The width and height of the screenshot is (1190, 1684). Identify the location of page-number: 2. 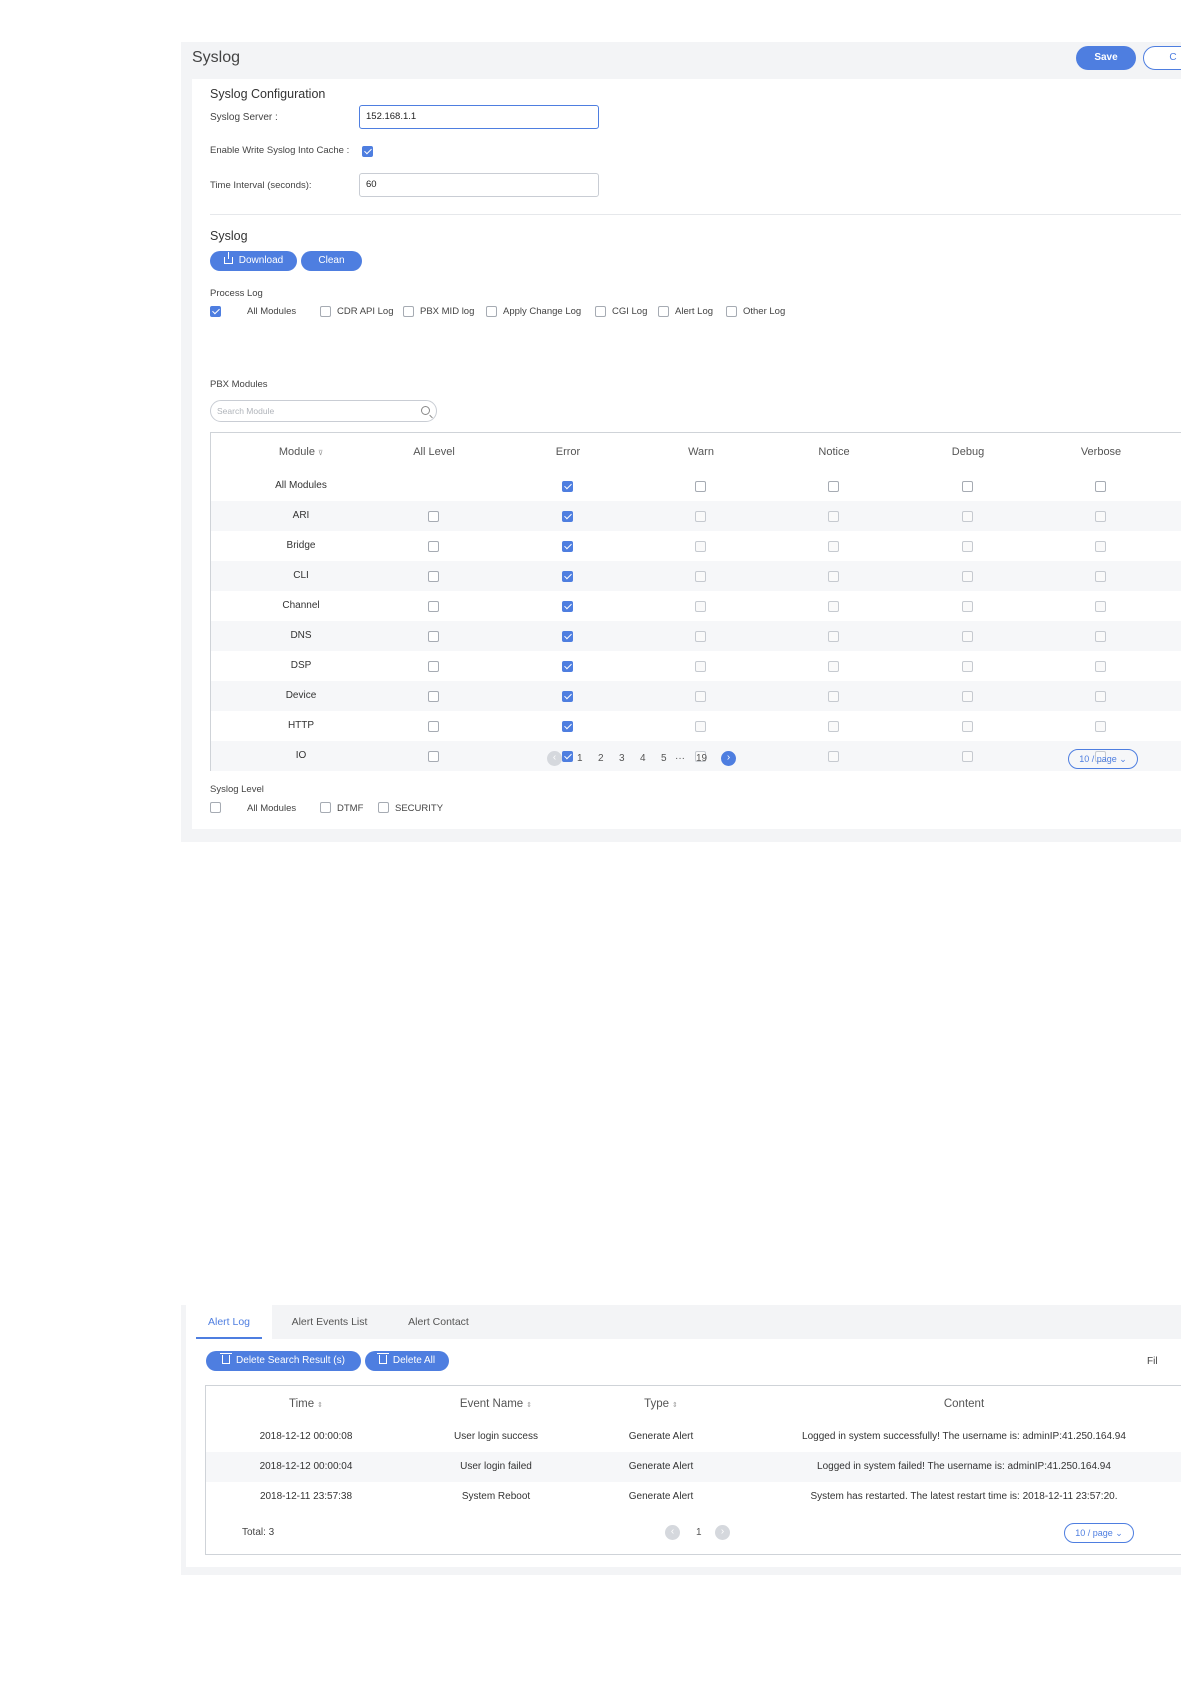
(601, 758).